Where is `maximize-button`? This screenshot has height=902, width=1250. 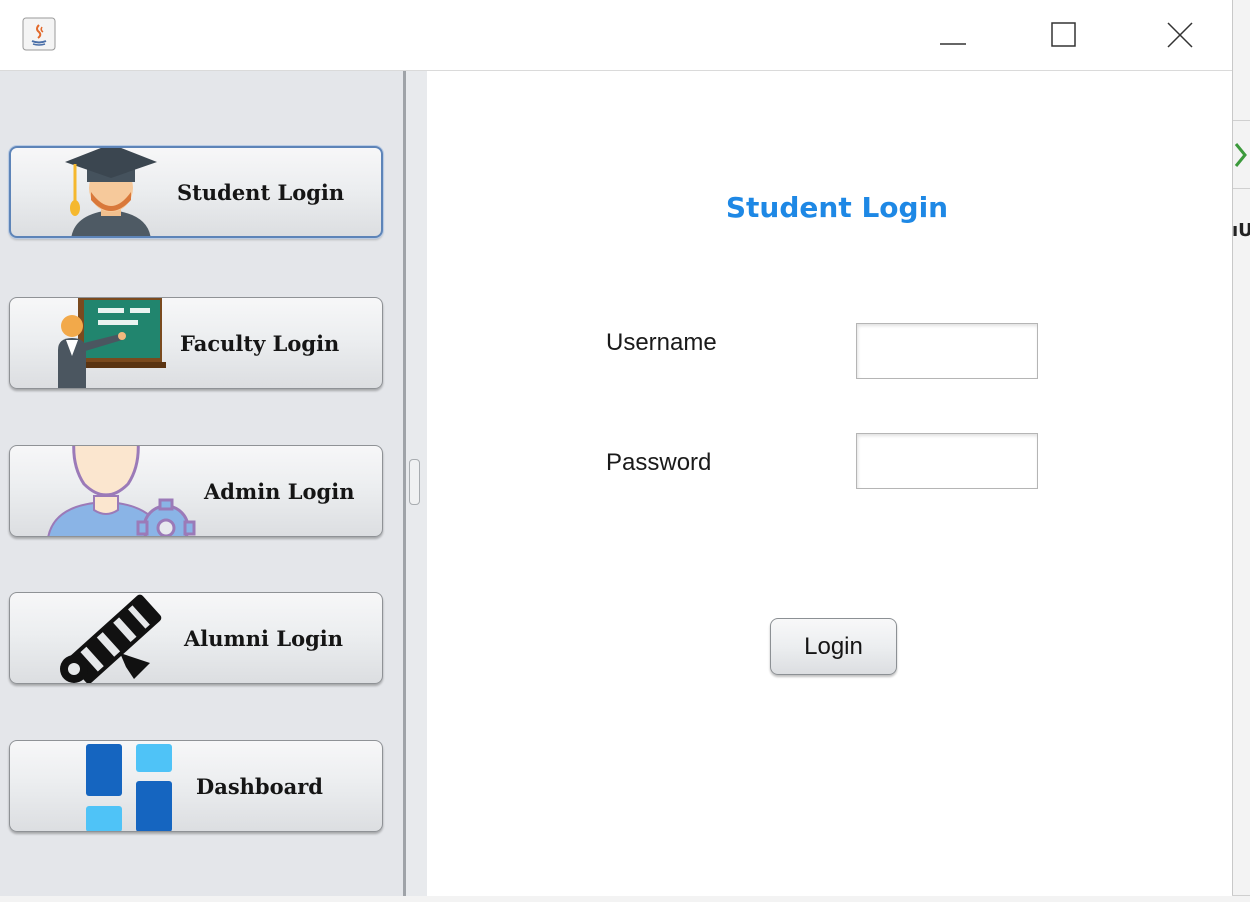
maximize-button is located at coordinates (1064, 35).